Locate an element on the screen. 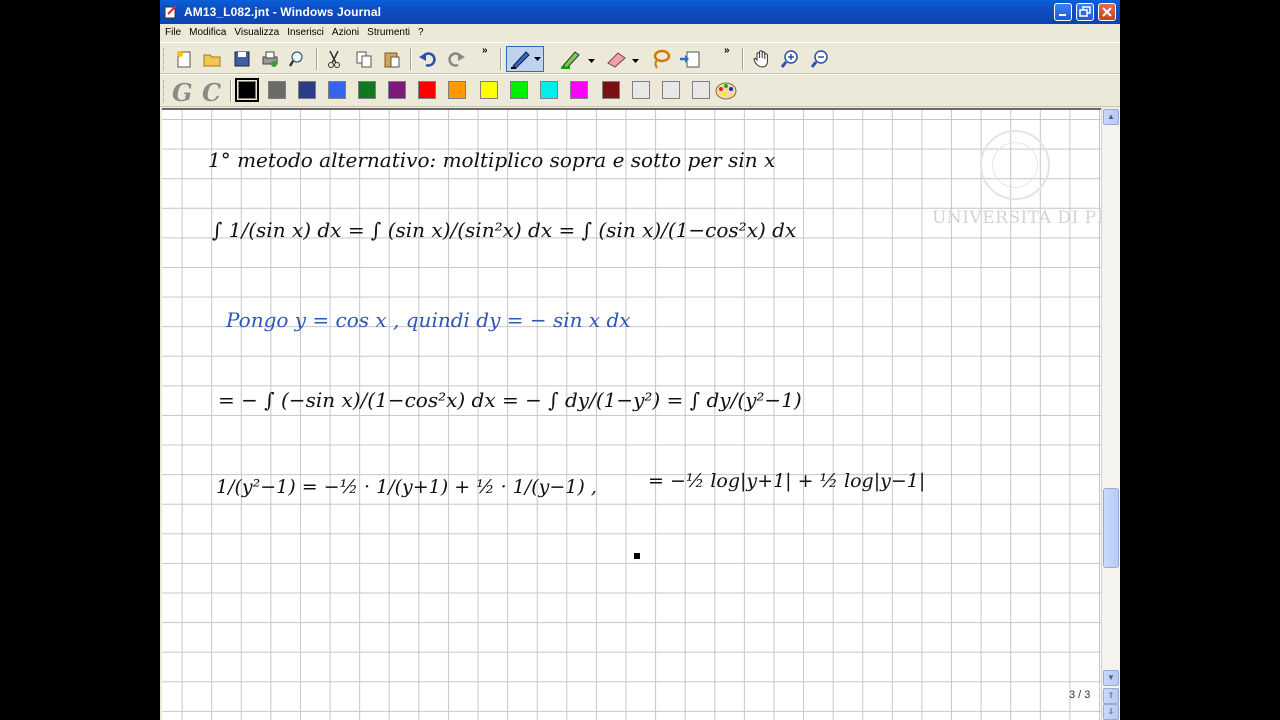  journal-app-icon is located at coordinates (170, 12).